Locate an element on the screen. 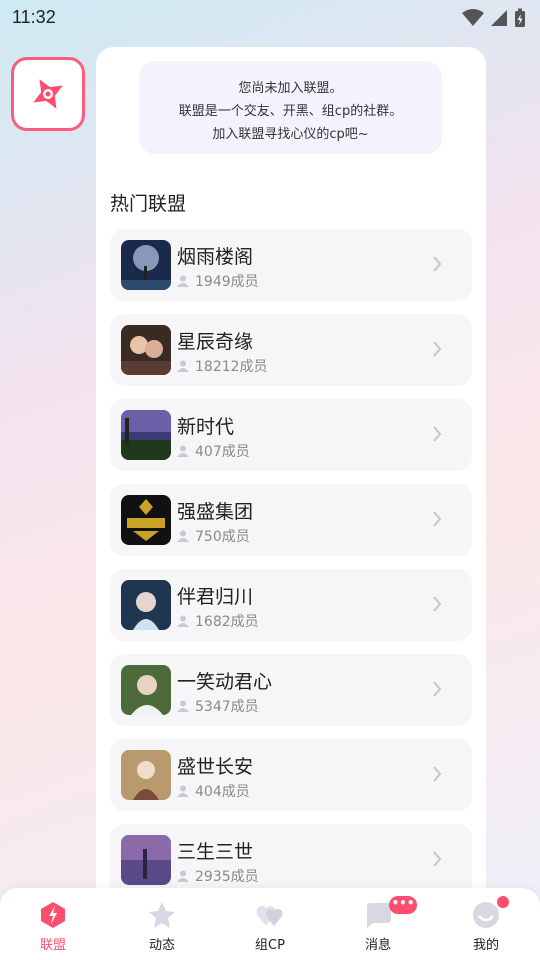  alliance-card: 星辰奇缘 18212成员 is located at coordinates (291, 350).